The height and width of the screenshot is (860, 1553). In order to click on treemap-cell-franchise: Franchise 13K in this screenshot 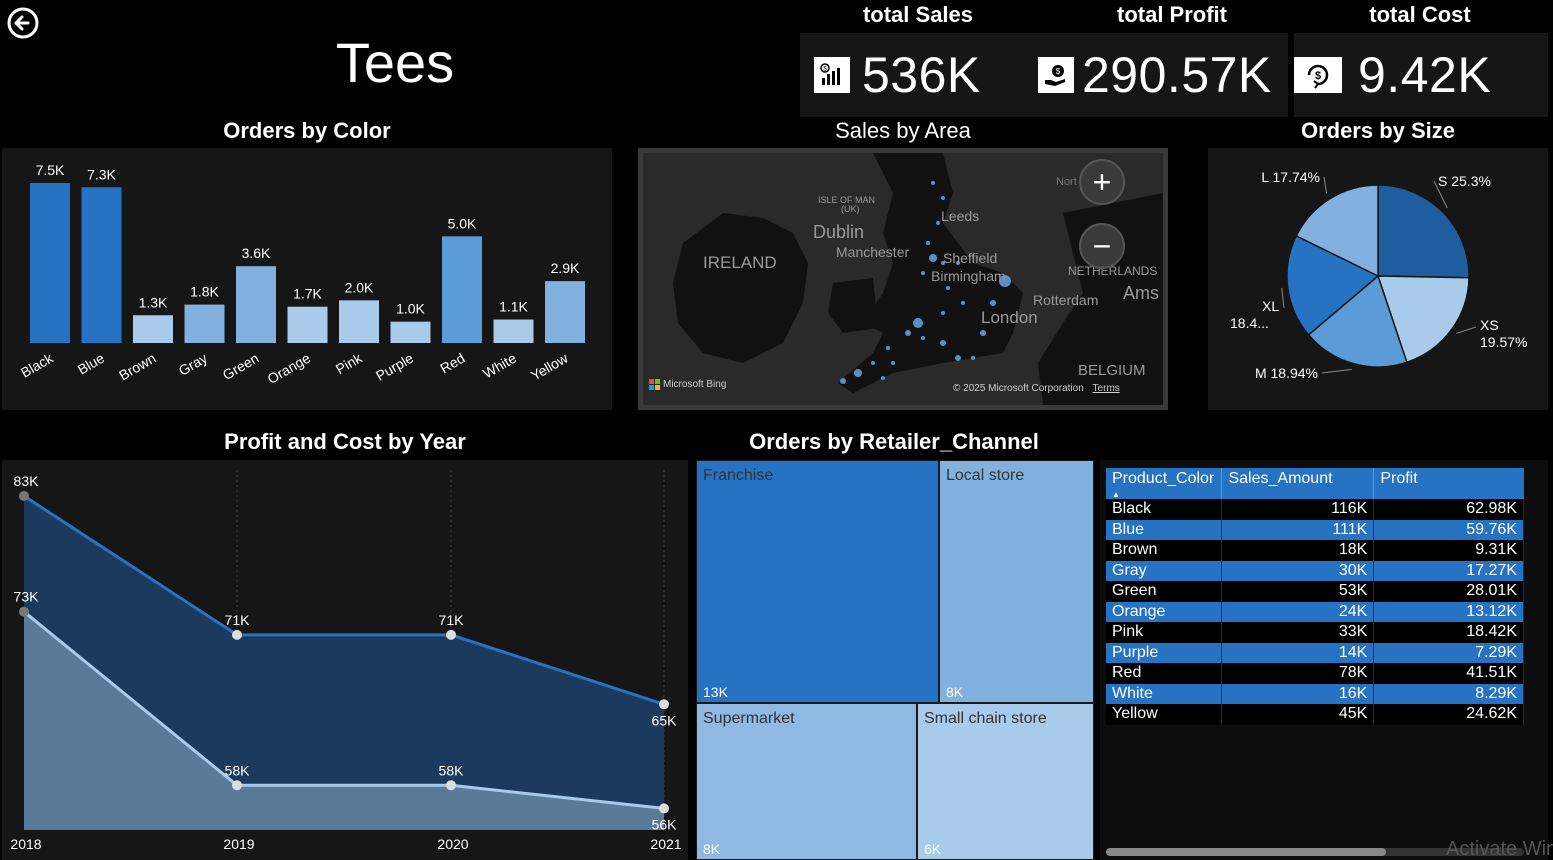, I will do `click(817, 581)`.